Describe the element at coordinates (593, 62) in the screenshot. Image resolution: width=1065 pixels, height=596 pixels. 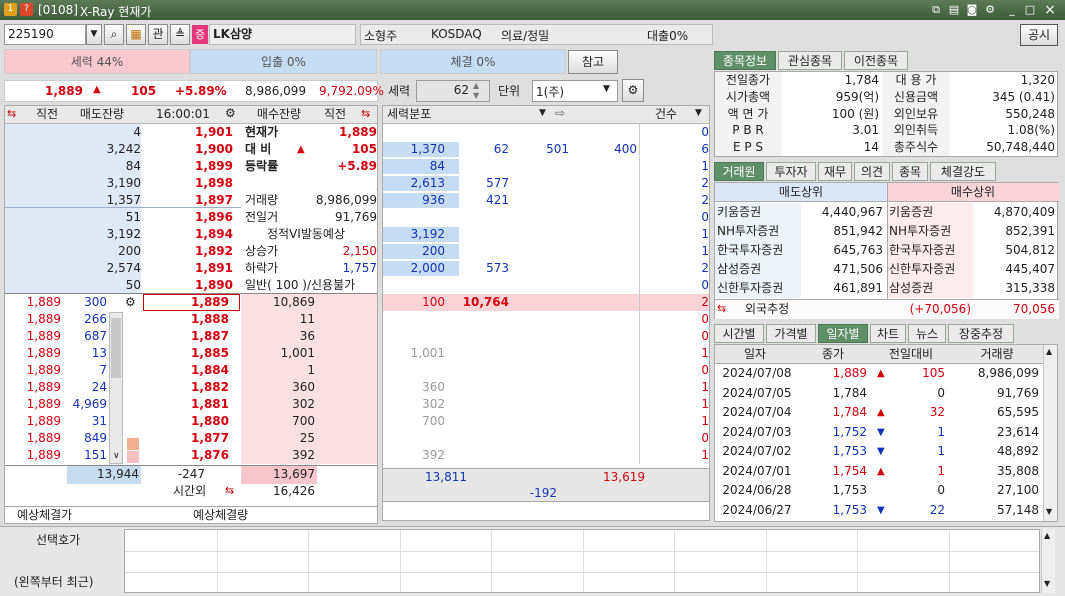
I see `reference-button: 참고` at that location.